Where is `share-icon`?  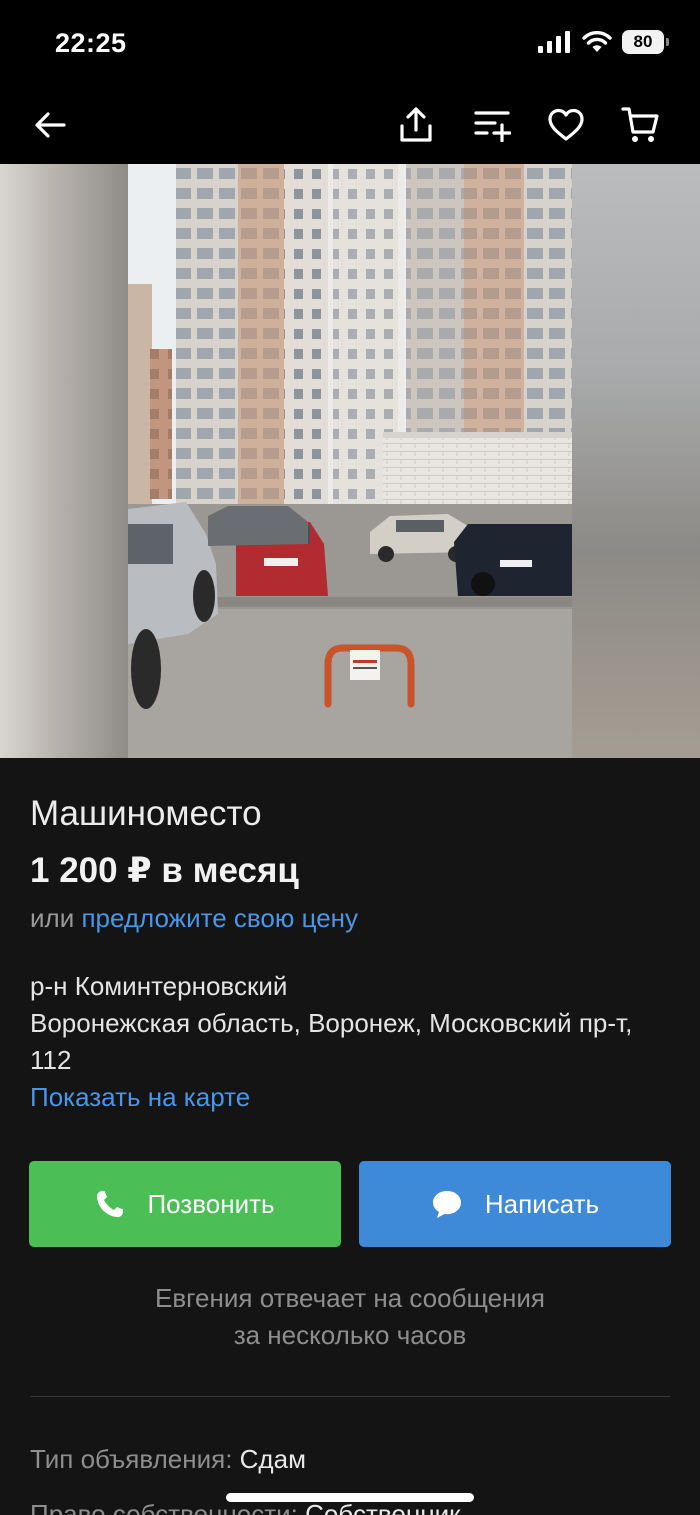 share-icon is located at coordinates (416, 124).